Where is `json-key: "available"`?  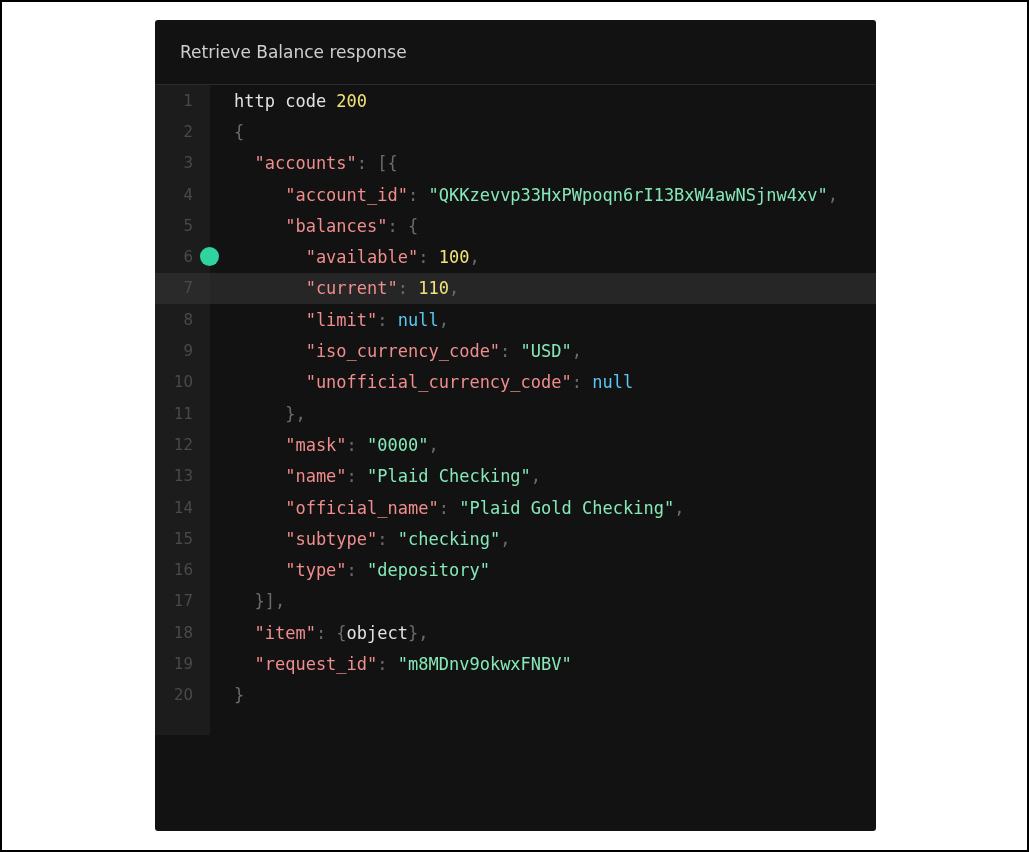
json-key: "available" is located at coordinates (326, 257).